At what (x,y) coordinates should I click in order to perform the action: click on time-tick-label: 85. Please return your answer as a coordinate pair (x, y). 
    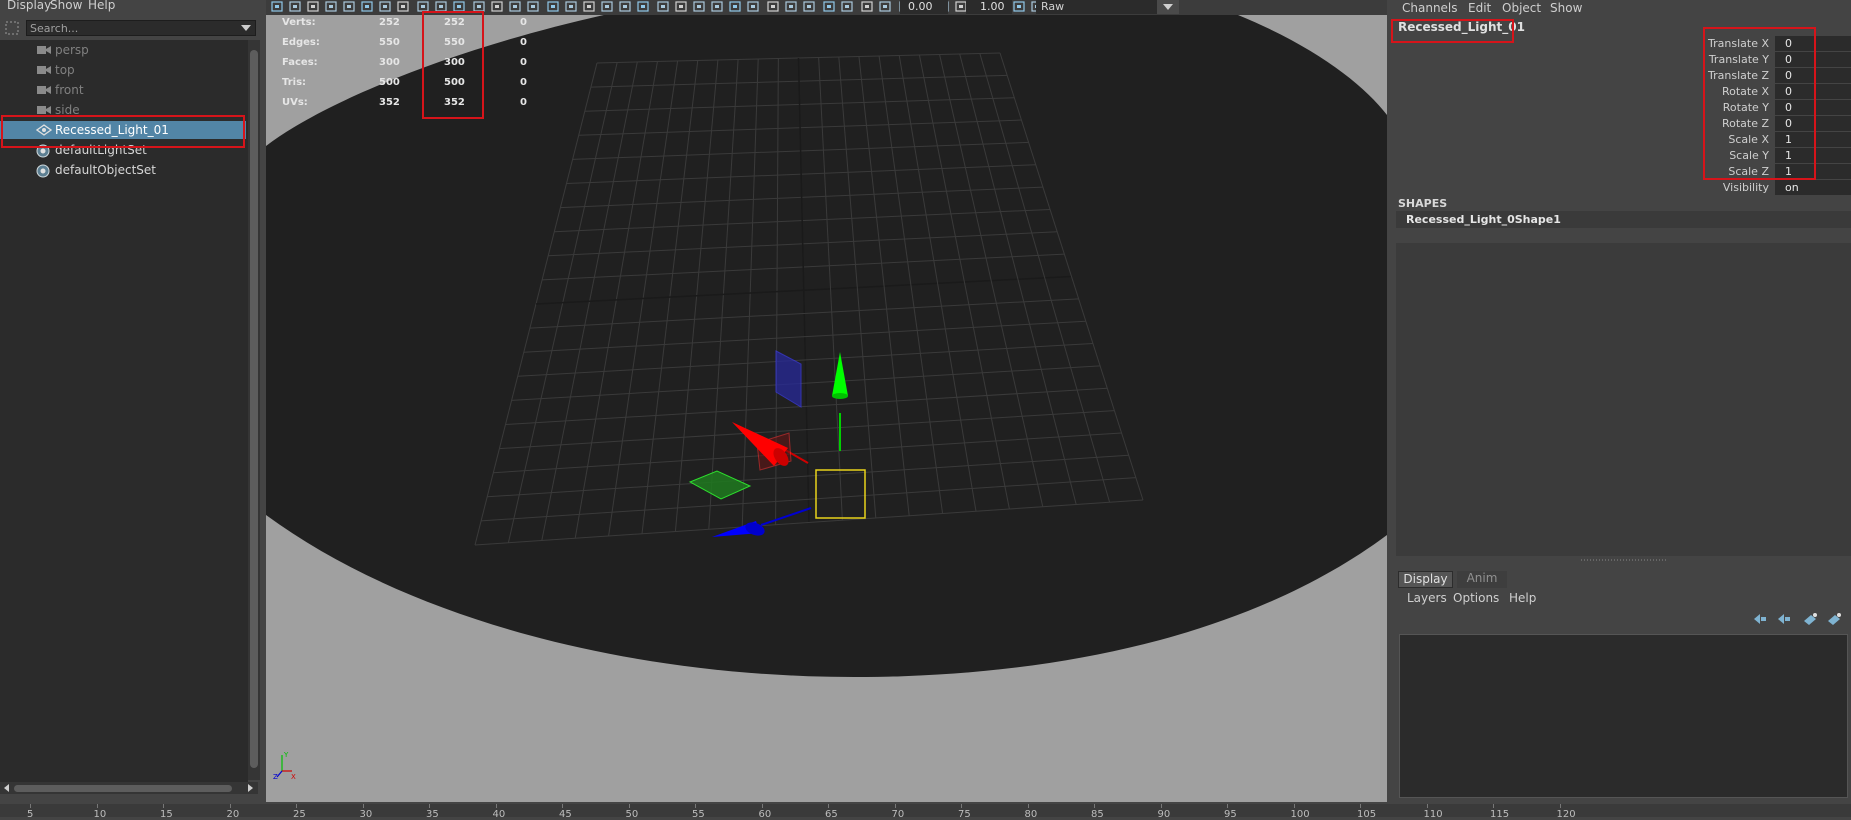
    Looking at the image, I should click on (1097, 814).